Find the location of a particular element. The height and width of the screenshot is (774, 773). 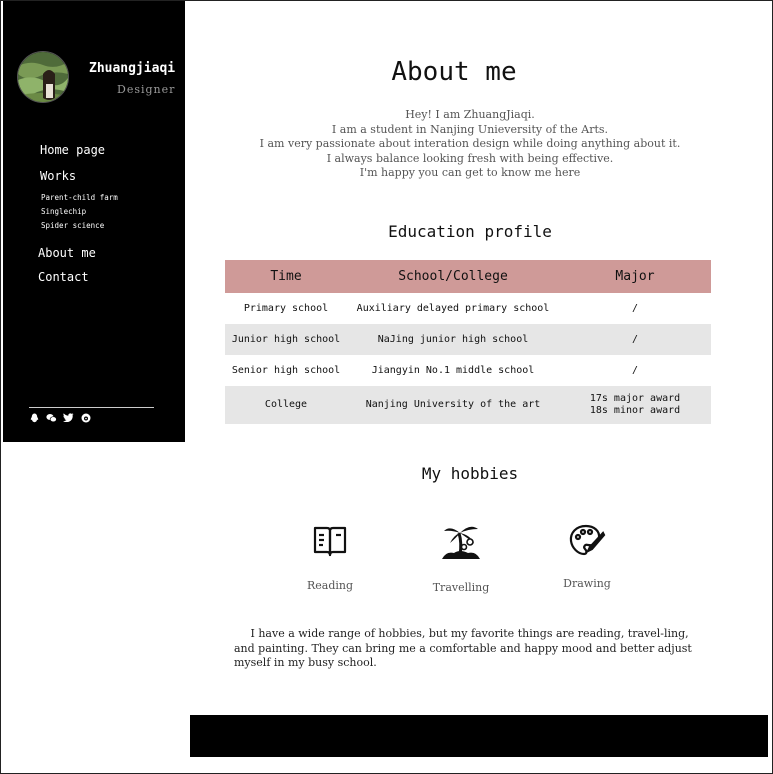

intro-line: I'm happy you can get to know me here is located at coordinates (470, 172).